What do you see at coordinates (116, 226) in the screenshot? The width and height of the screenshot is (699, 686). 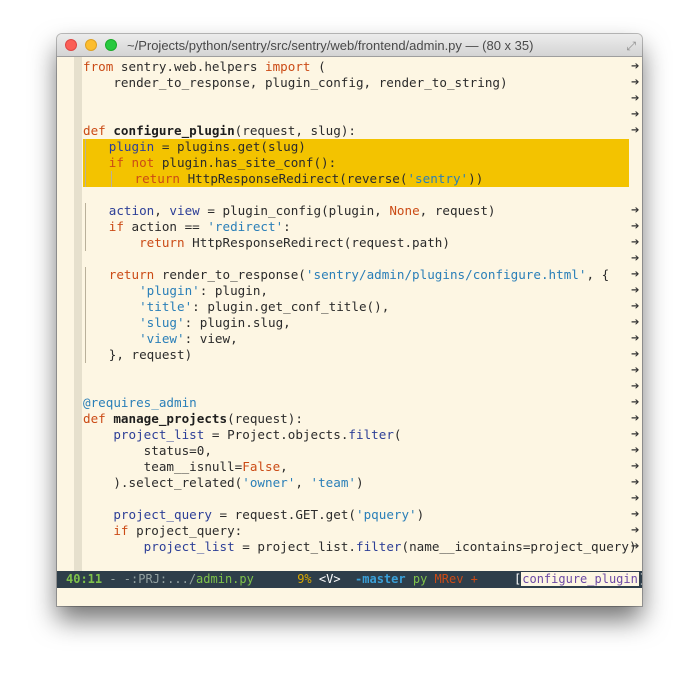 I see `code-token: if` at bounding box center [116, 226].